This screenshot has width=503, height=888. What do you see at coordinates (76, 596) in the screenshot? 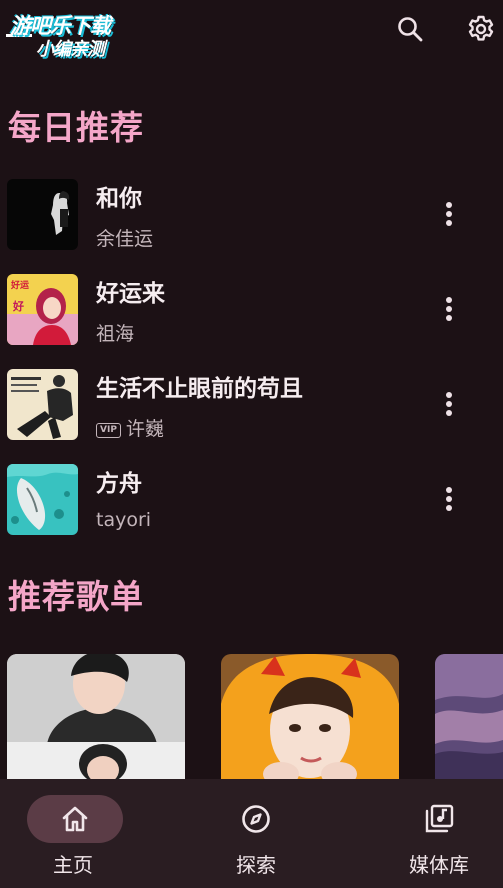
I see `recommend-playlist-title: 推荐歌单` at bounding box center [76, 596].